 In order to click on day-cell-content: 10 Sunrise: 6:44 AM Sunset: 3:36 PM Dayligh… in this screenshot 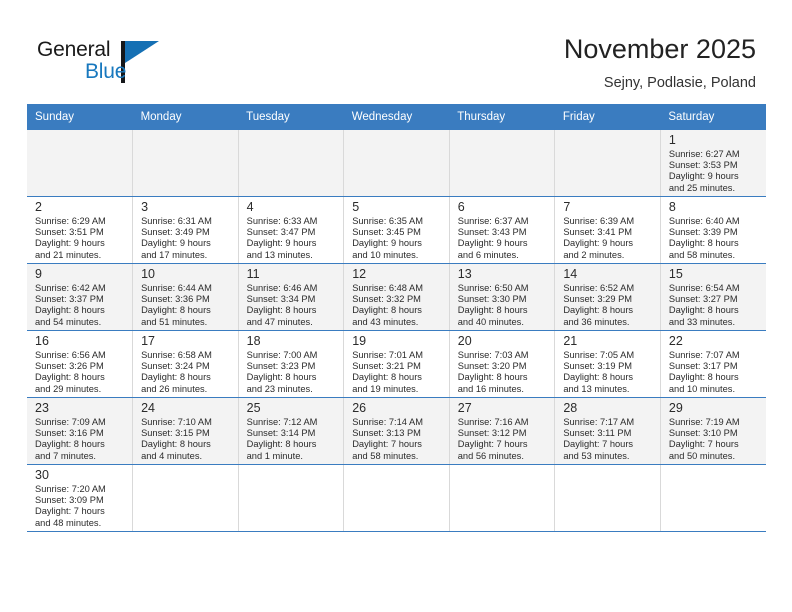, I will do `click(185, 296)`.